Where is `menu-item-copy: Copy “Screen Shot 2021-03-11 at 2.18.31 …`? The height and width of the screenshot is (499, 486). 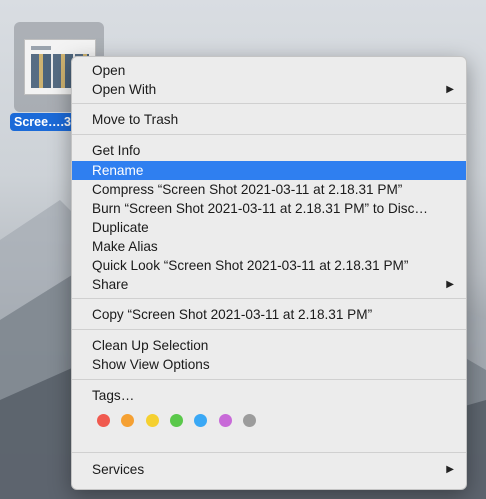 menu-item-copy: Copy “Screen Shot 2021-03-11 at 2.18.31 … is located at coordinates (269, 314).